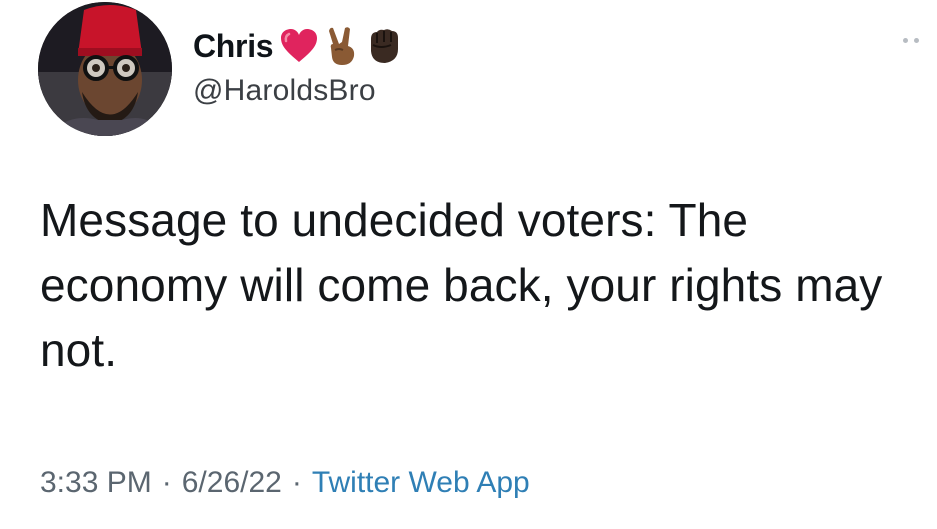  Describe the element at coordinates (285, 483) in the screenshot. I see `tweet-meta: 3:33 PM · 6/26/22 · Twitter Web App` at that location.